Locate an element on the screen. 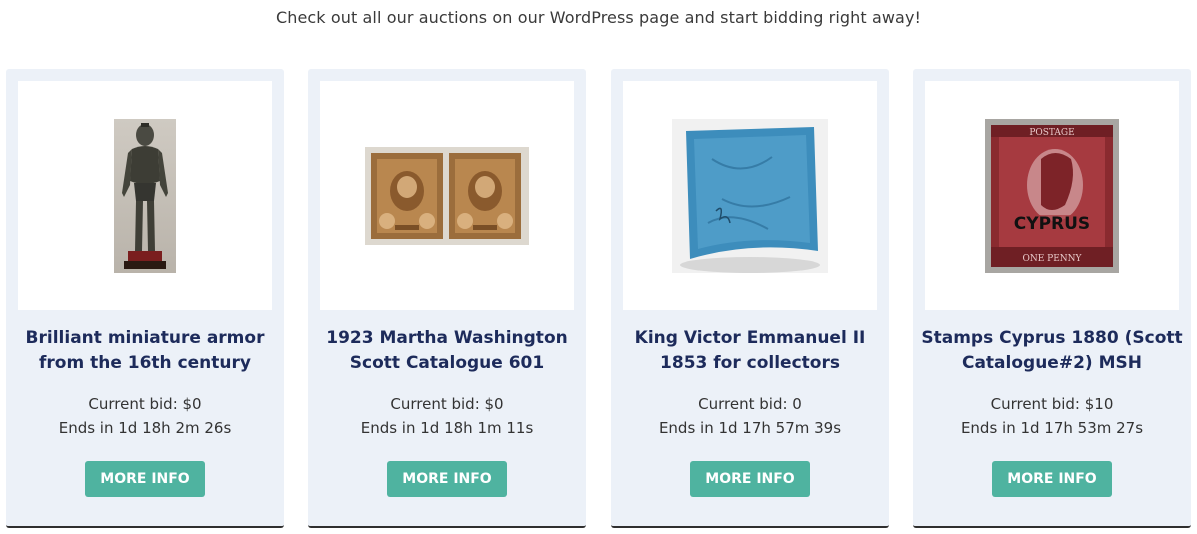  svg-text: ONE PENNY is located at coordinates (1052, 259).